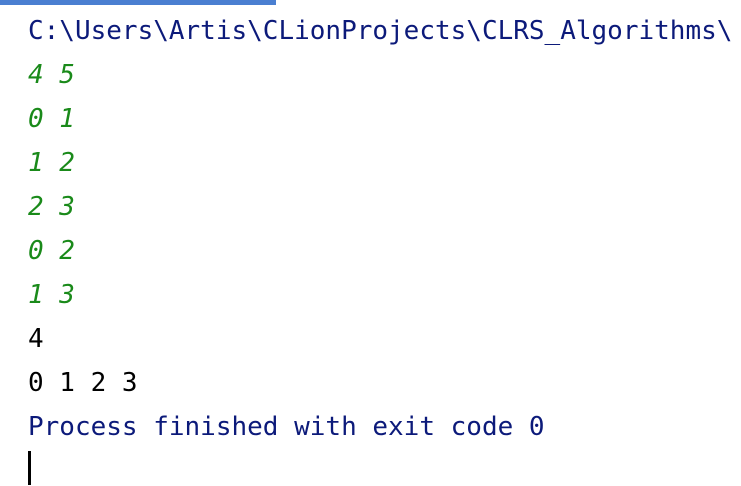 This screenshot has width=741, height=486. Describe the element at coordinates (29, 468) in the screenshot. I see `text-caret` at that location.